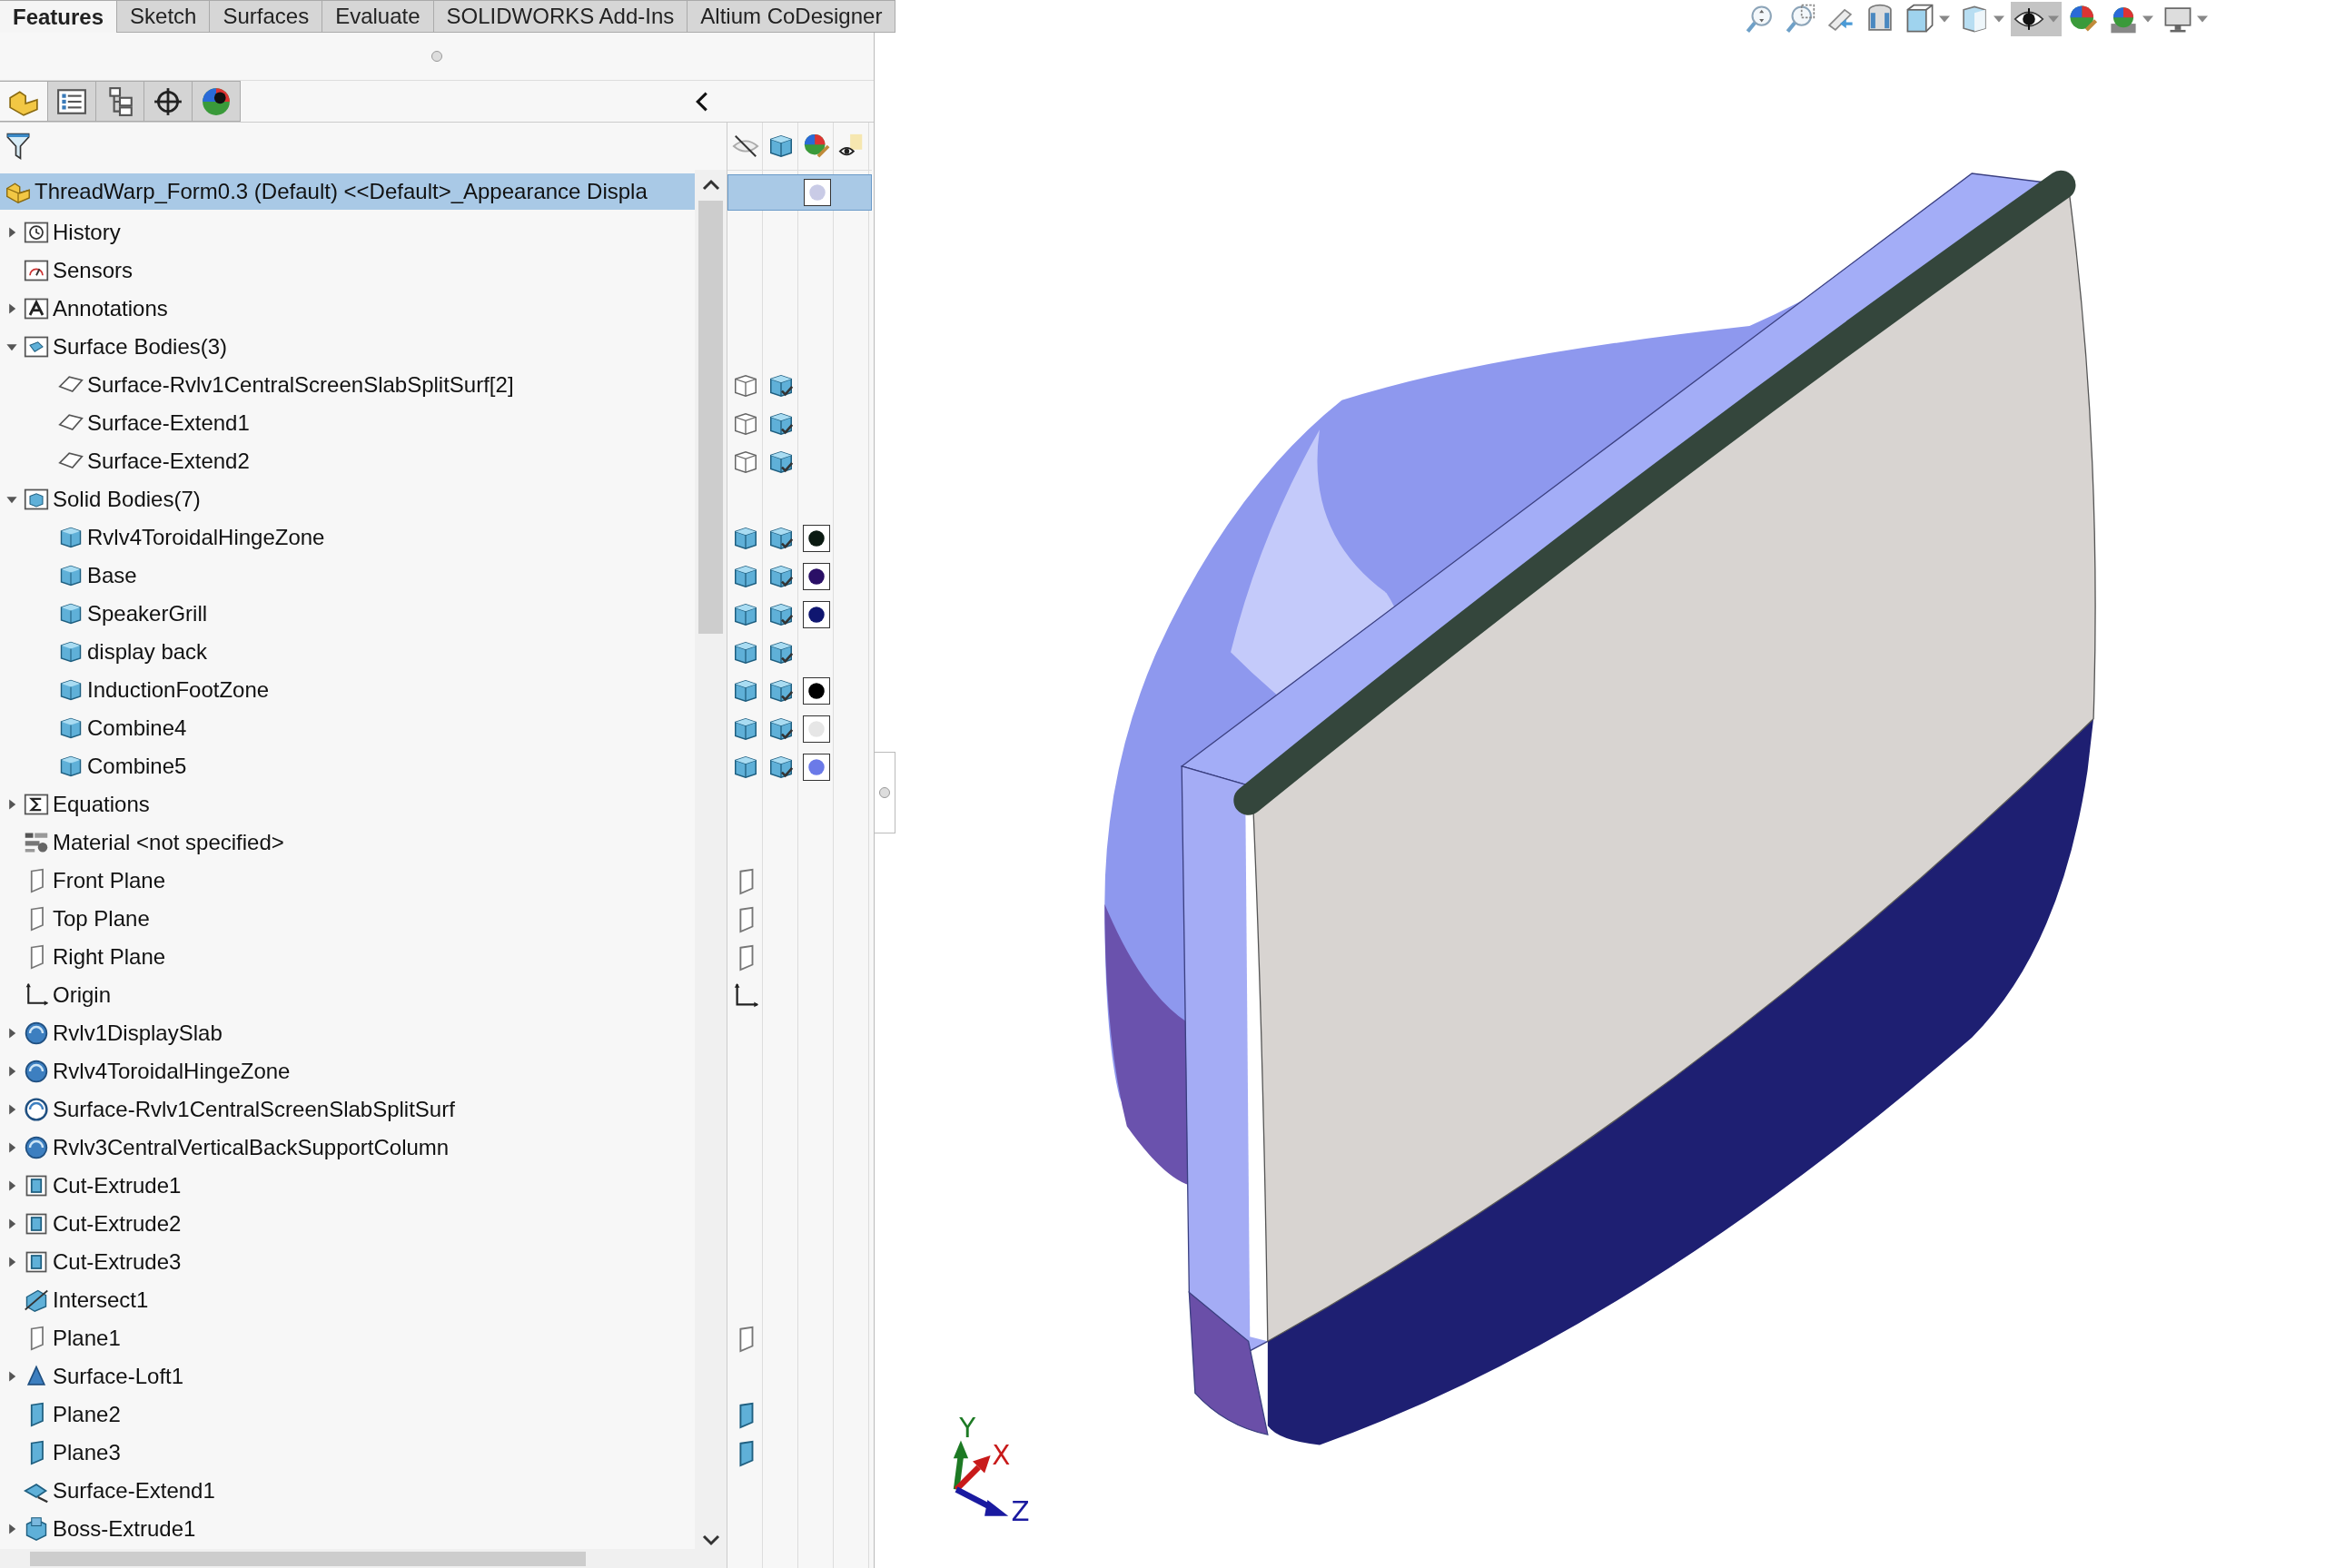 The width and height of the screenshot is (2325, 1568). I want to click on tree-item-label: Surface-Extend2, so click(168, 461).